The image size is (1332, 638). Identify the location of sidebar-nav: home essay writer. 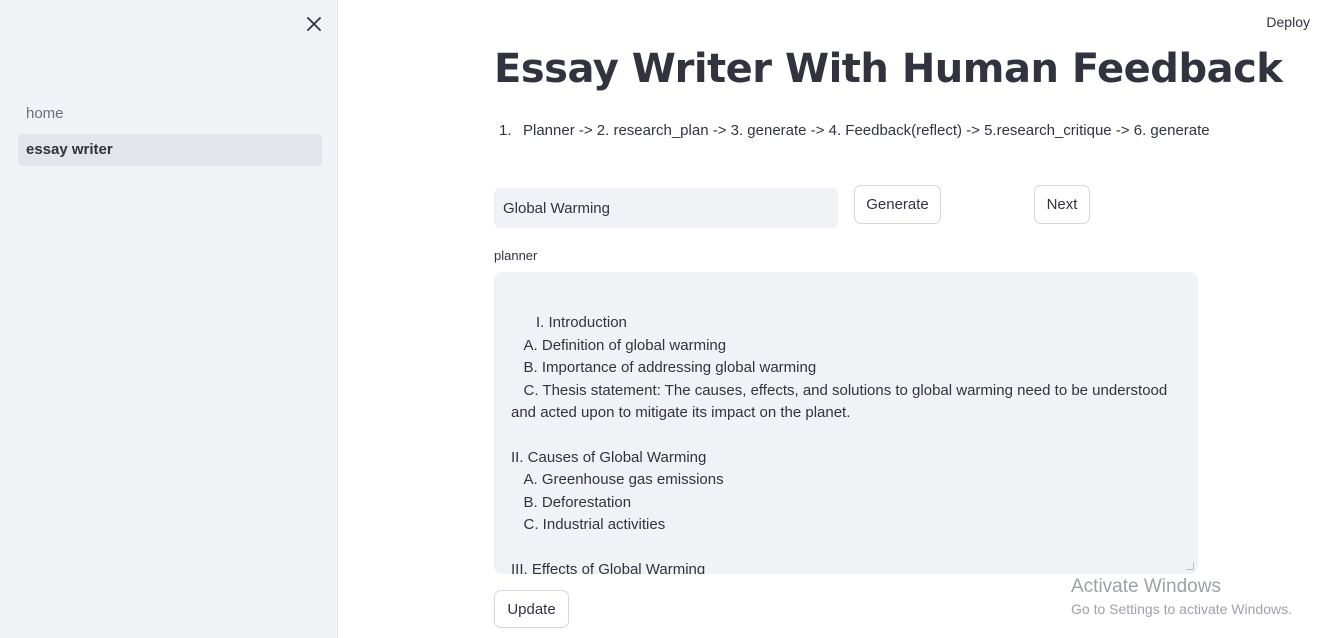
(170, 134).